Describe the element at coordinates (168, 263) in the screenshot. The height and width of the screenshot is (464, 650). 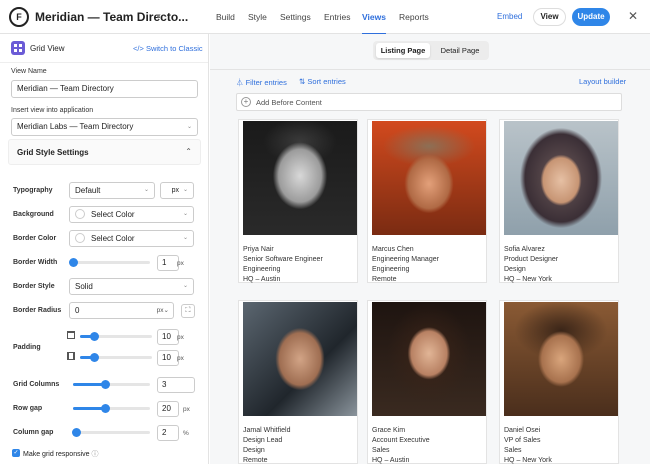
I see `border-width-input: 1` at that location.